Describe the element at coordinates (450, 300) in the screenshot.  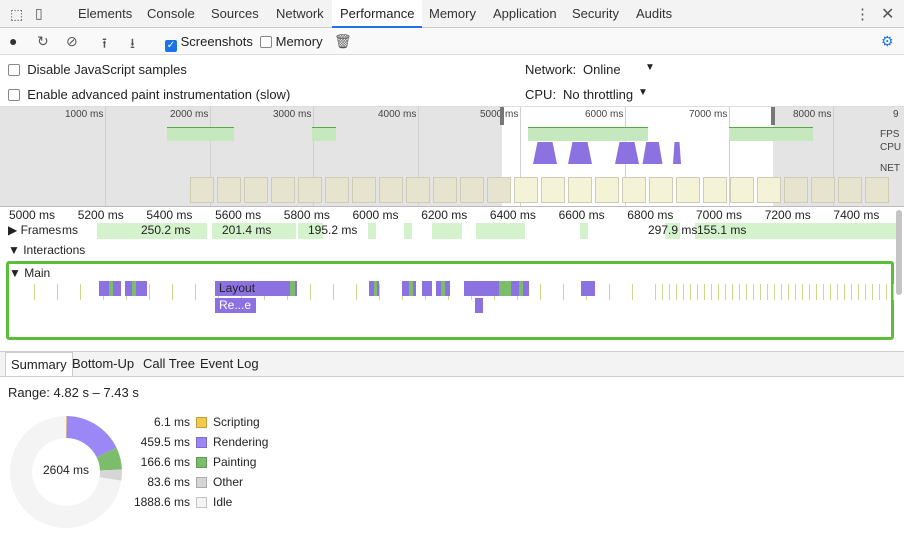
I see `main-thread-track: ▼ Main Layout Re...e` at that location.